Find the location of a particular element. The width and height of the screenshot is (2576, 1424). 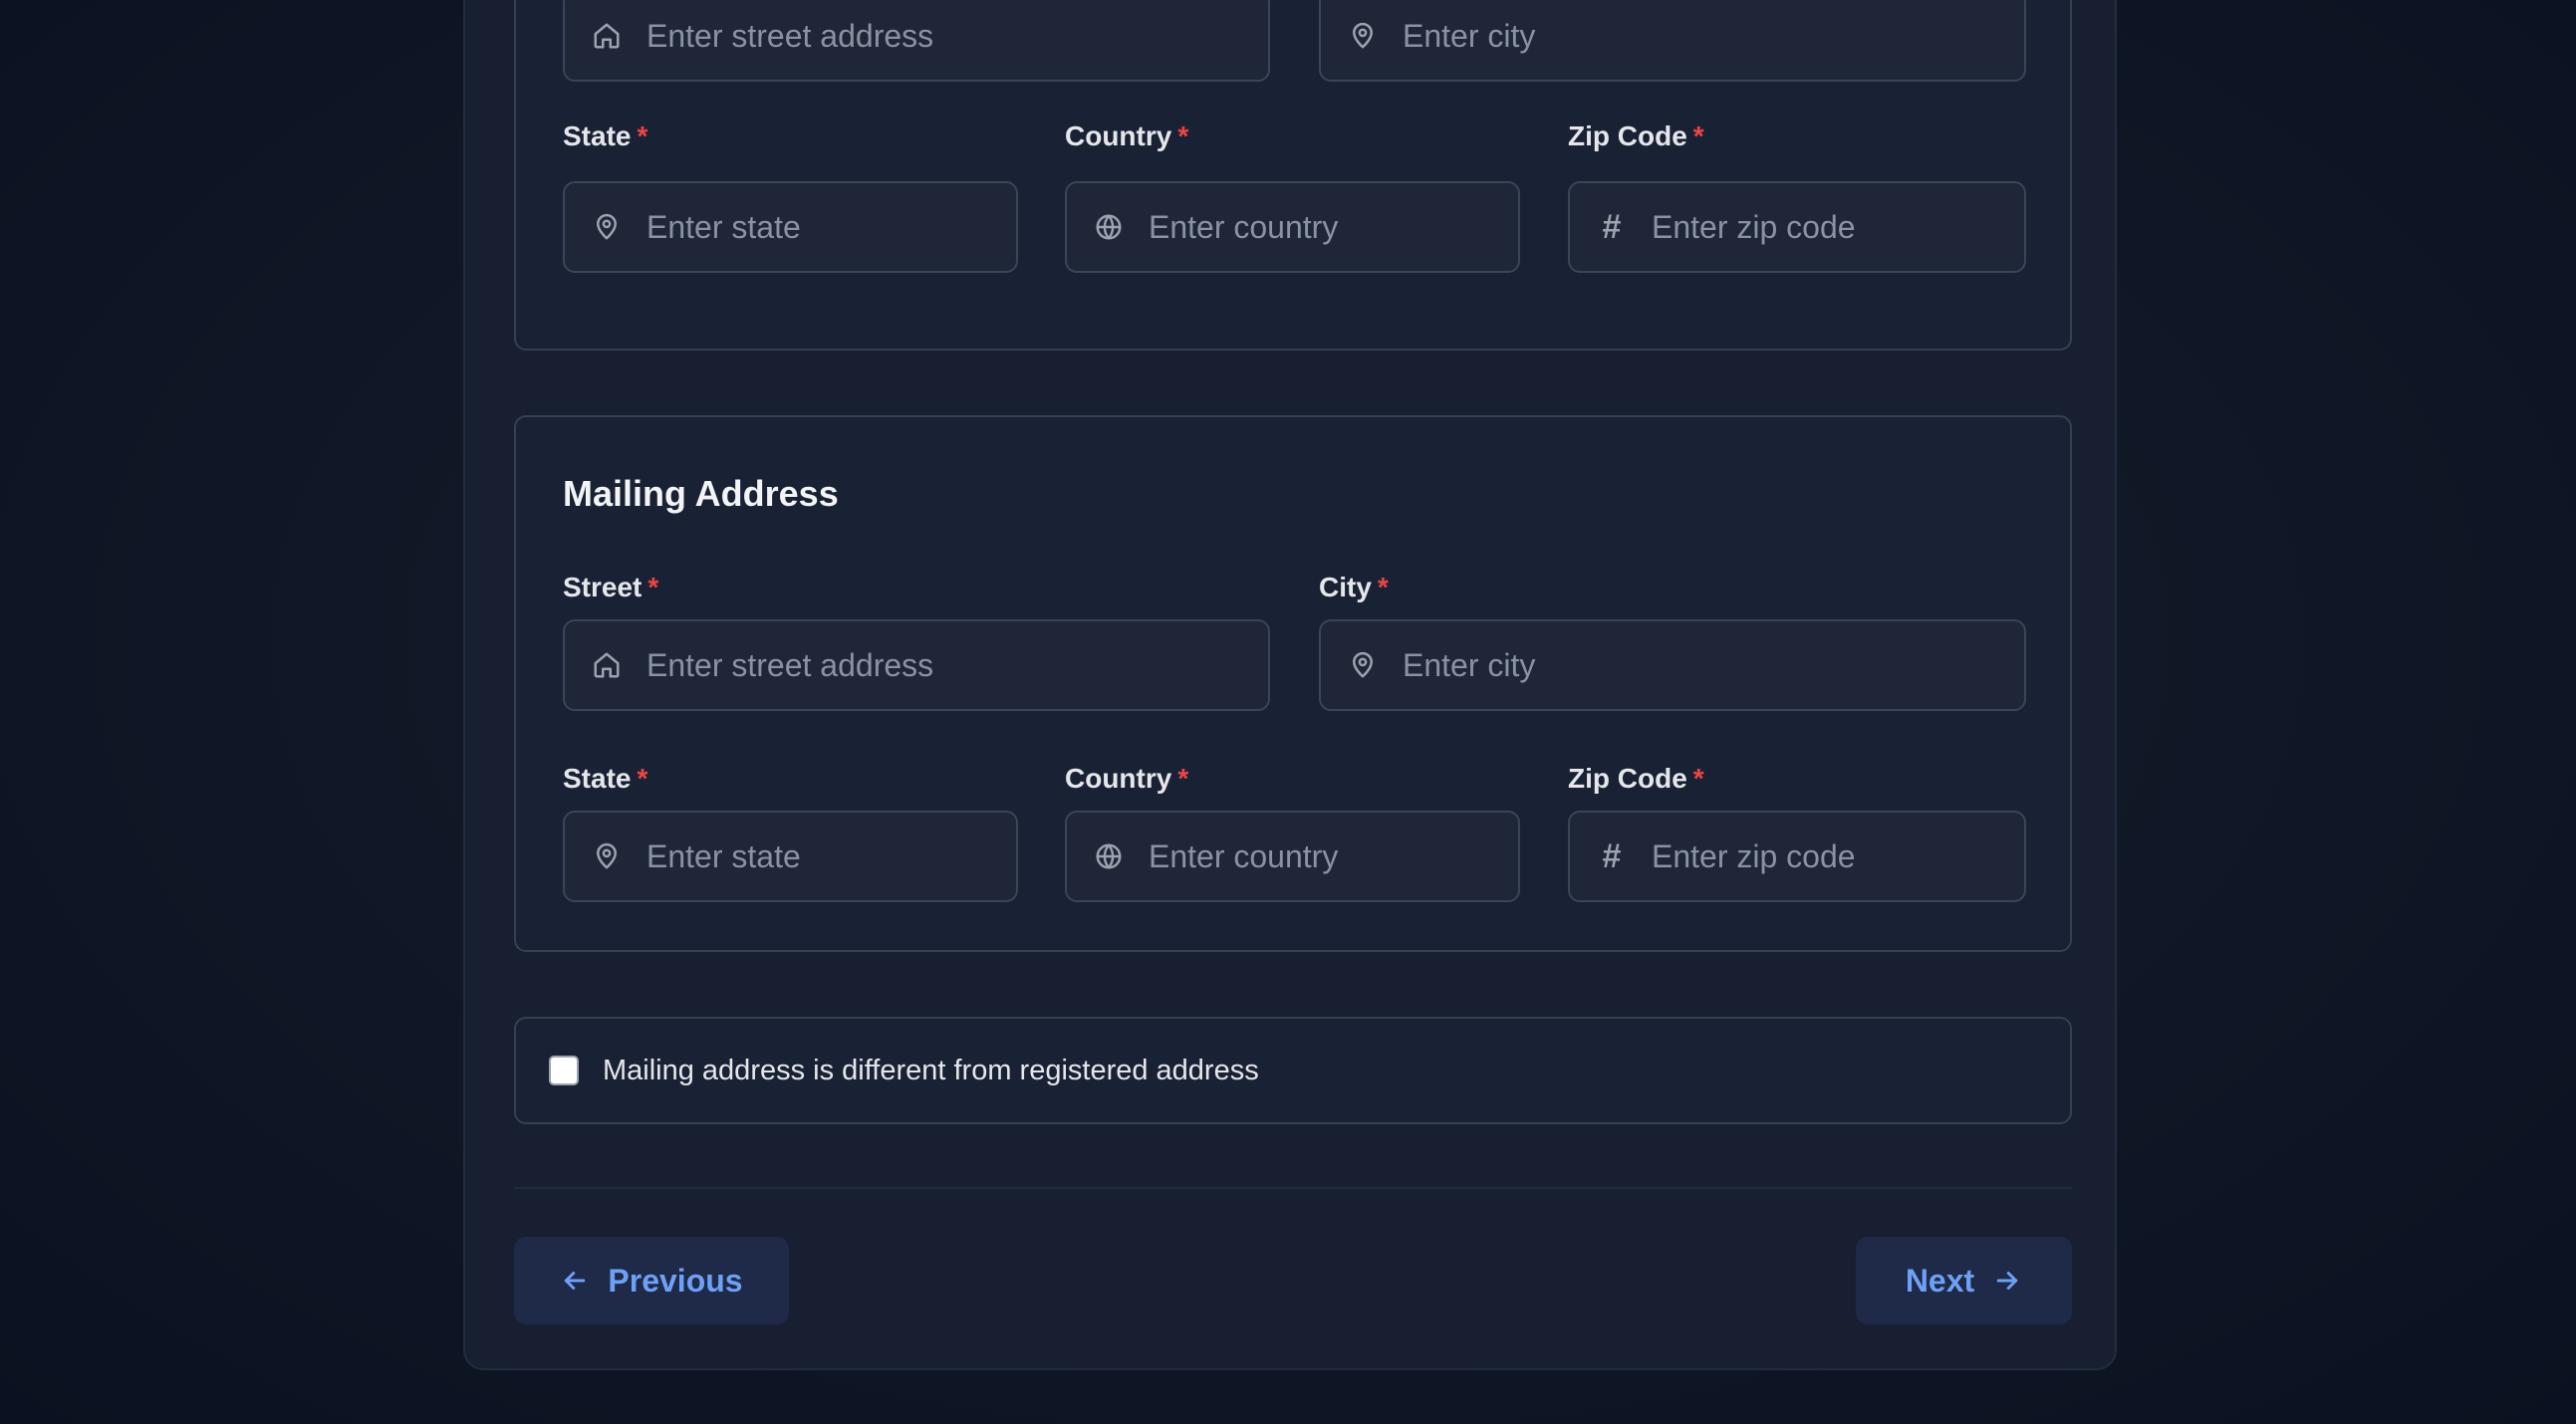

mailing-street-input: Enter street address is located at coordinates (916, 665).